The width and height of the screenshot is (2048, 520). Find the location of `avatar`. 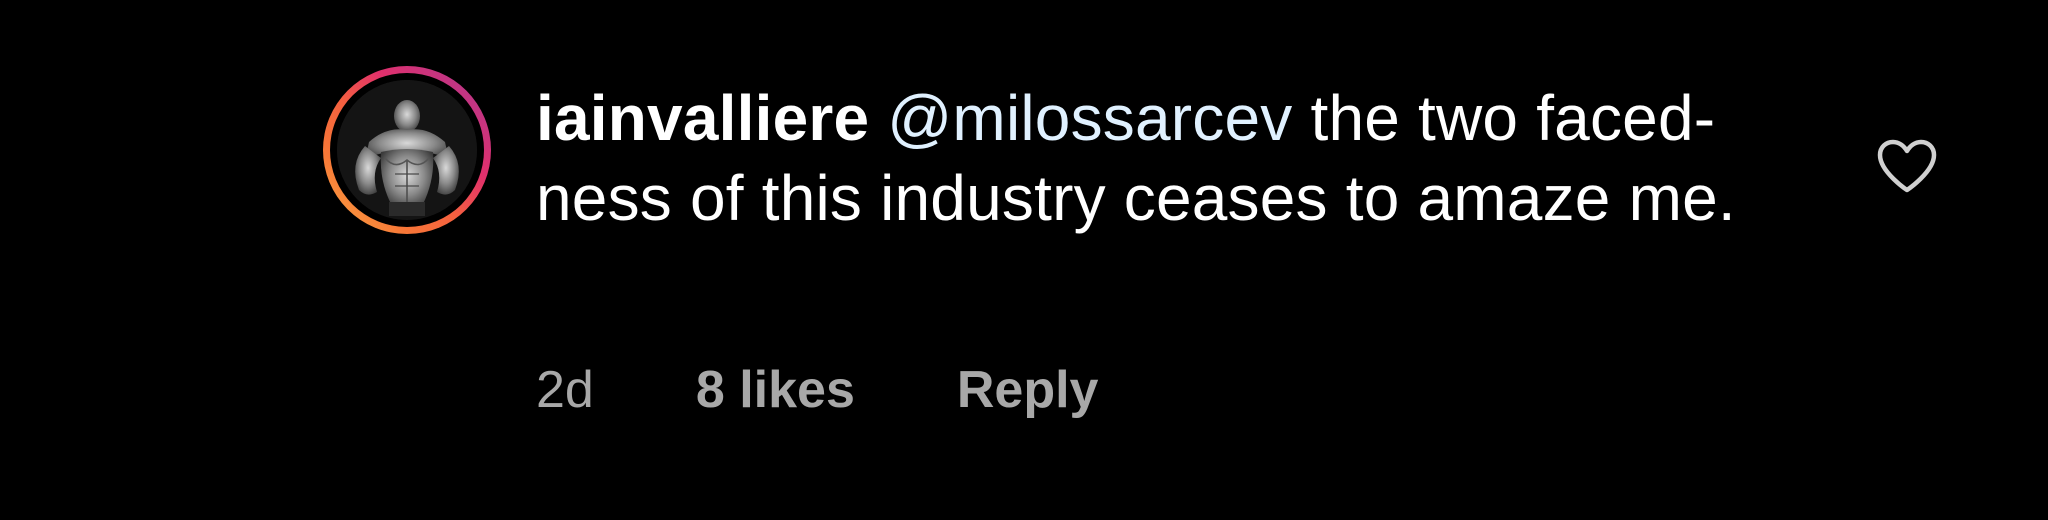

avatar is located at coordinates (407, 150).